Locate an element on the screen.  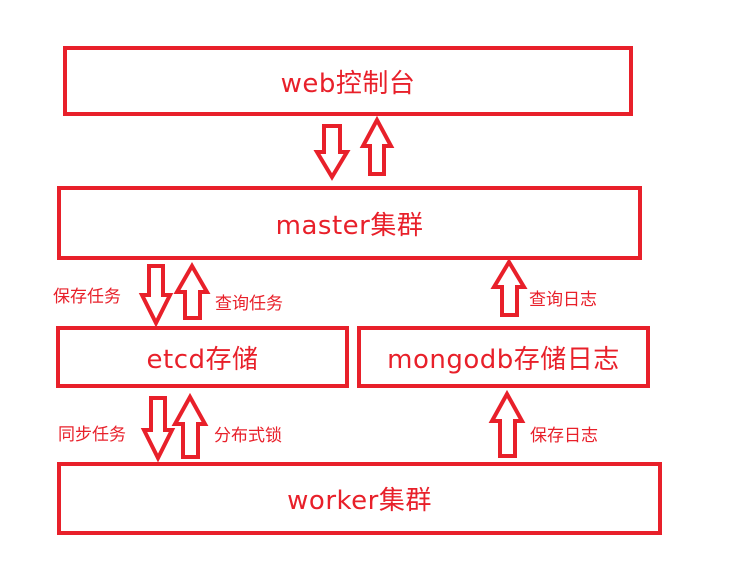
node-etcd-storage: etcd存储 is located at coordinates (202, 357).